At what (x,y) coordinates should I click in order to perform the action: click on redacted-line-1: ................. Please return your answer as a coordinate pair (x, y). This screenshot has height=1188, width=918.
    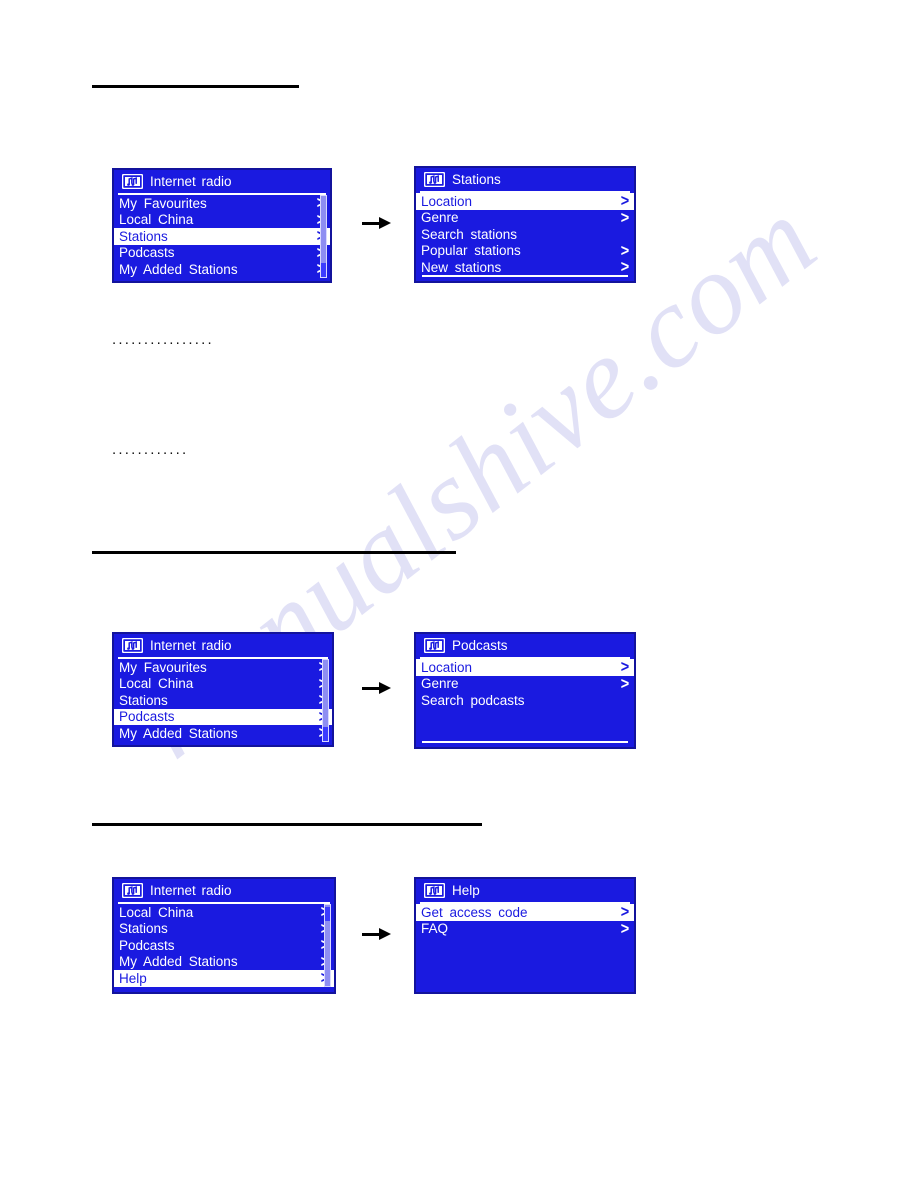
    Looking at the image, I should click on (163, 339).